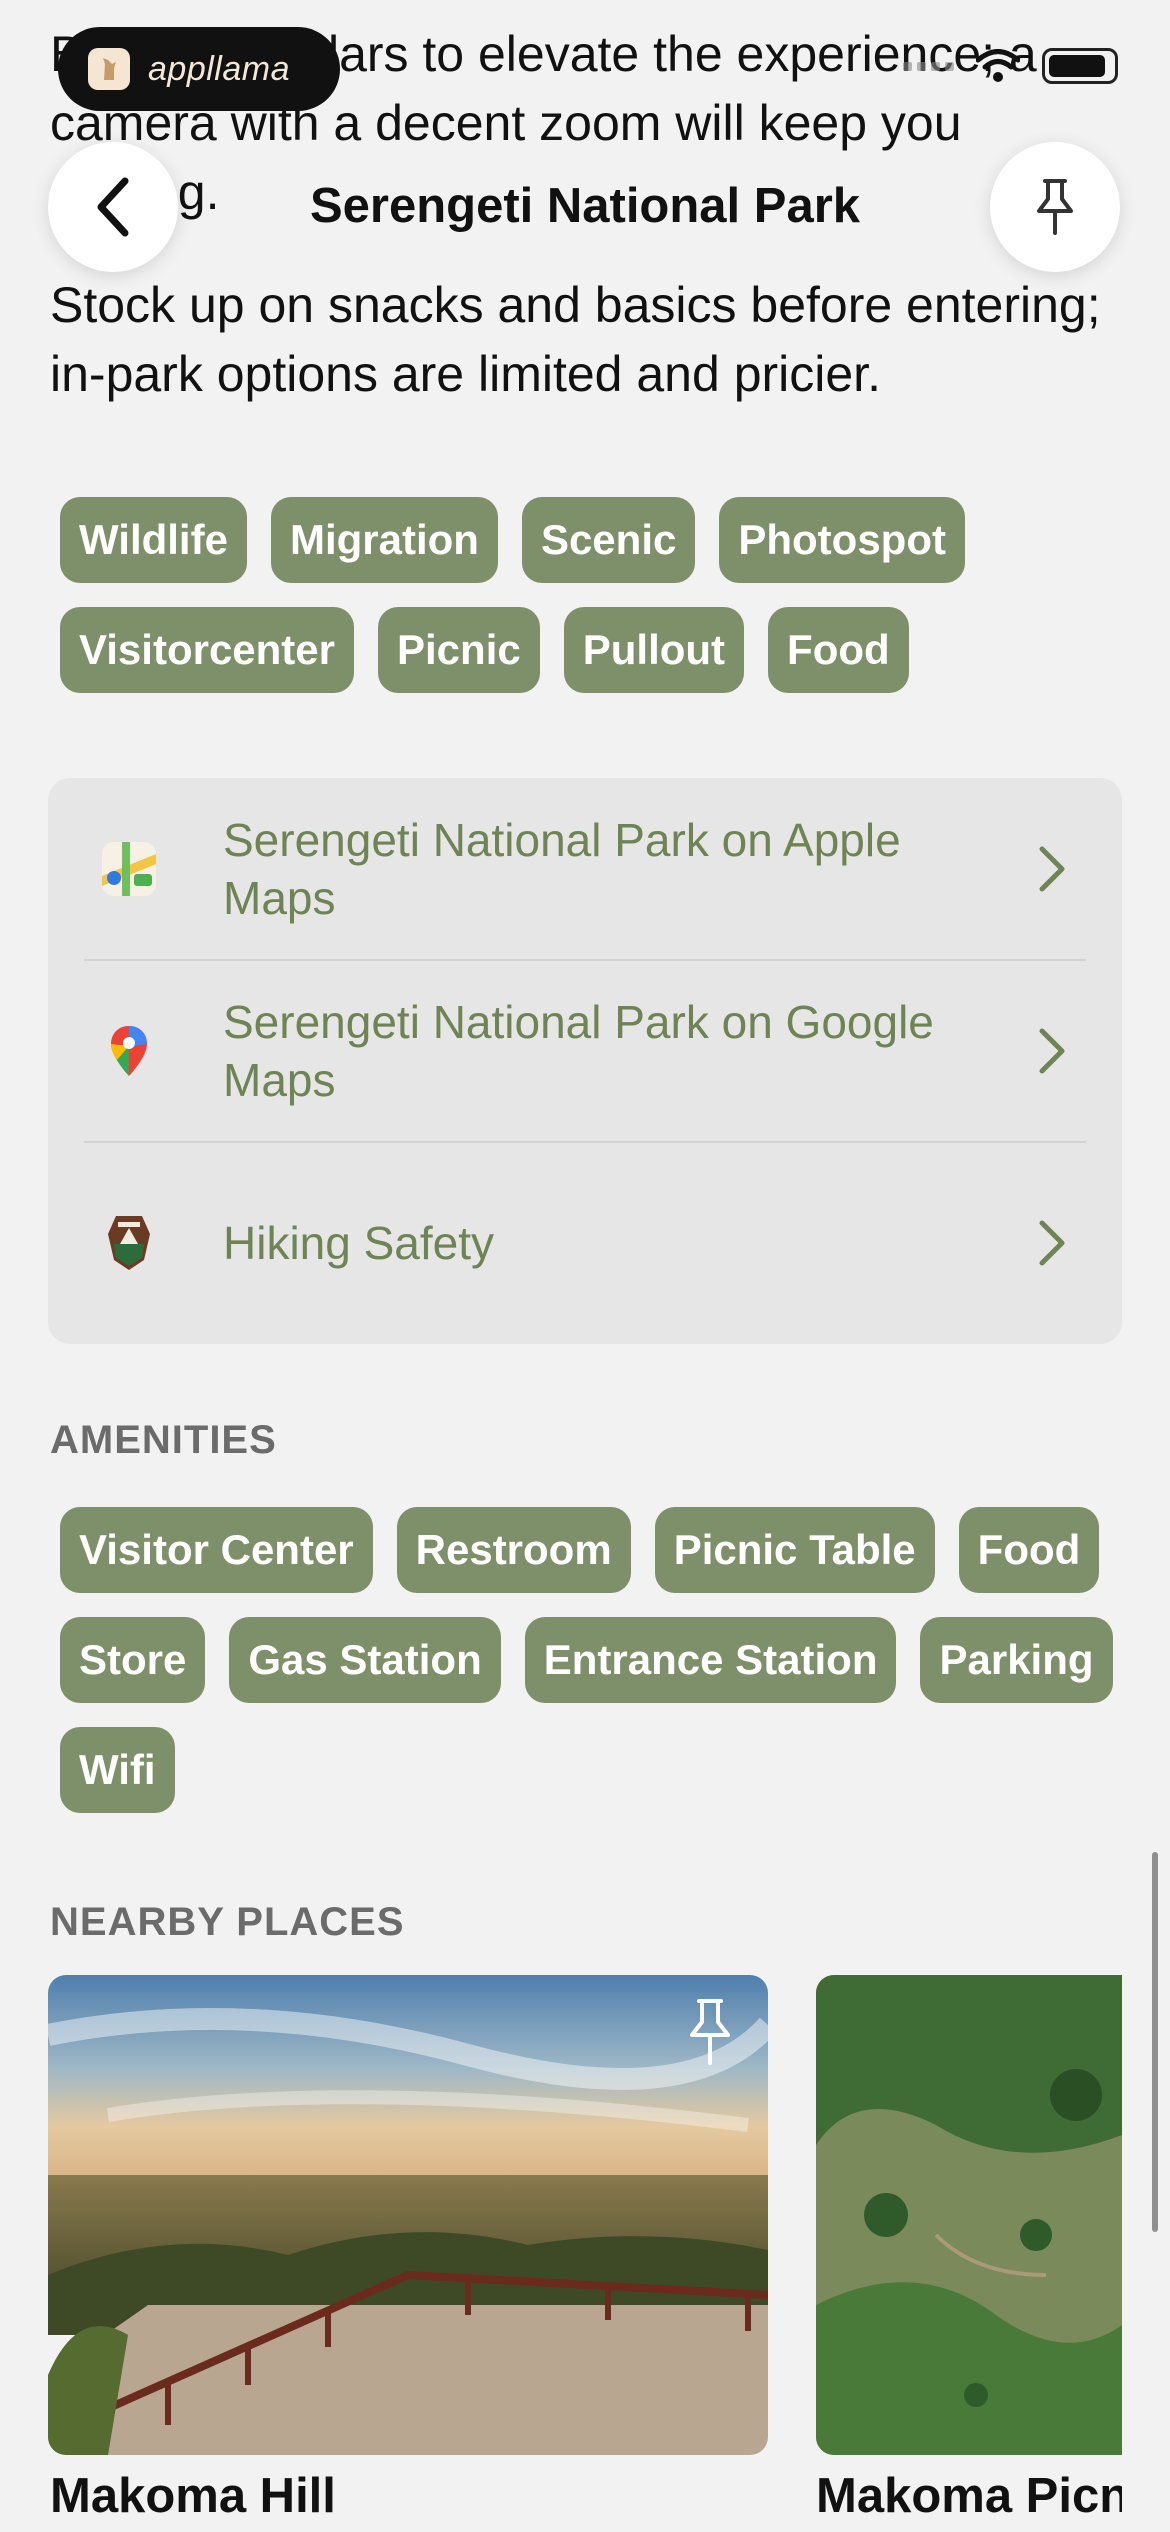  What do you see at coordinates (585, 1243) in the screenshot?
I see `hiking-safety-link: Hiking Safety` at bounding box center [585, 1243].